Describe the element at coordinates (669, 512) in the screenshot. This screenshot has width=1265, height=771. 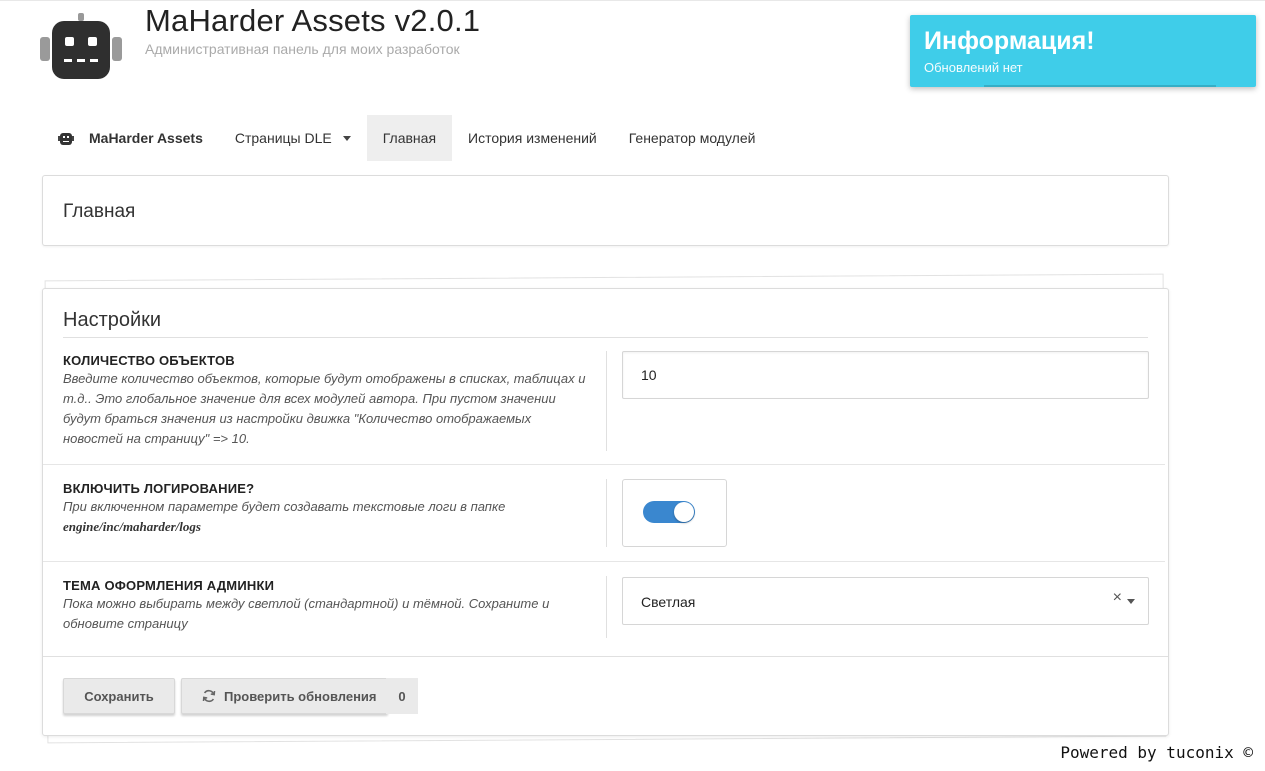
I see `logging-toggle` at that location.